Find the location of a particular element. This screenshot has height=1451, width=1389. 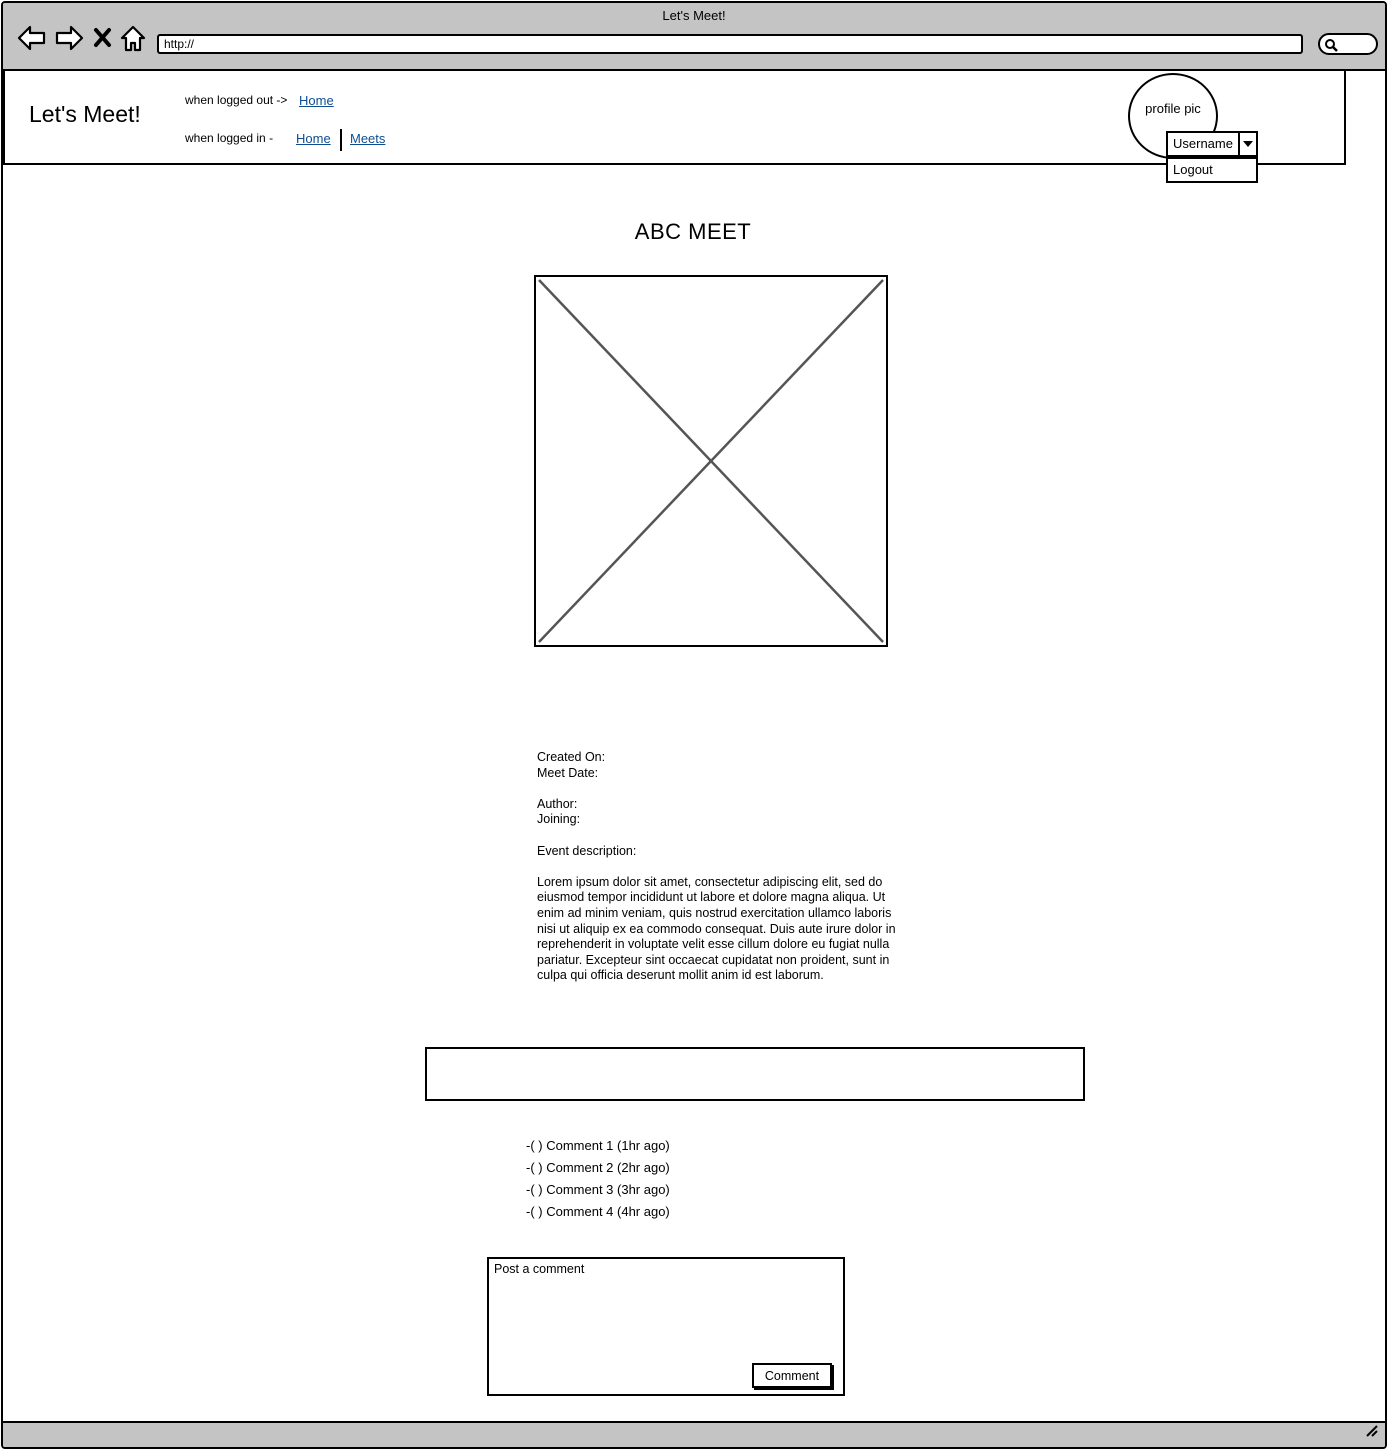

comment-item: -( ) Comment 4 (4hr ago) is located at coordinates (598, 1211).